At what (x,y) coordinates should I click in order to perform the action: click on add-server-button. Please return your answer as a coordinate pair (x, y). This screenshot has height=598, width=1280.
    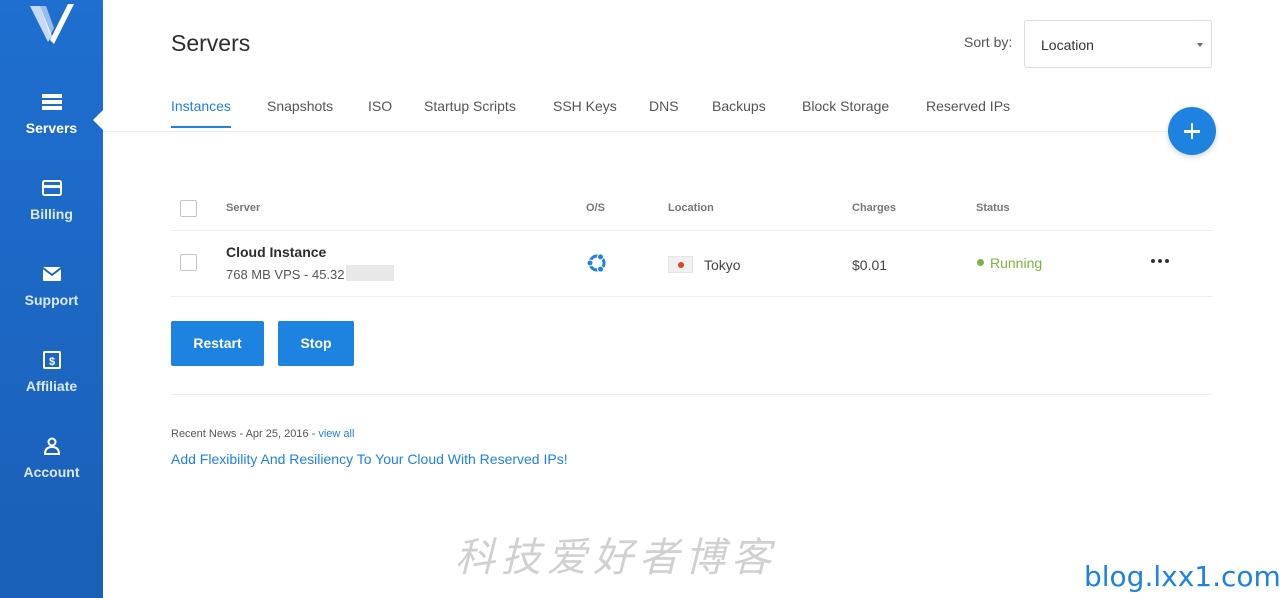
    Looking at the image, I should click on (1192, 131).